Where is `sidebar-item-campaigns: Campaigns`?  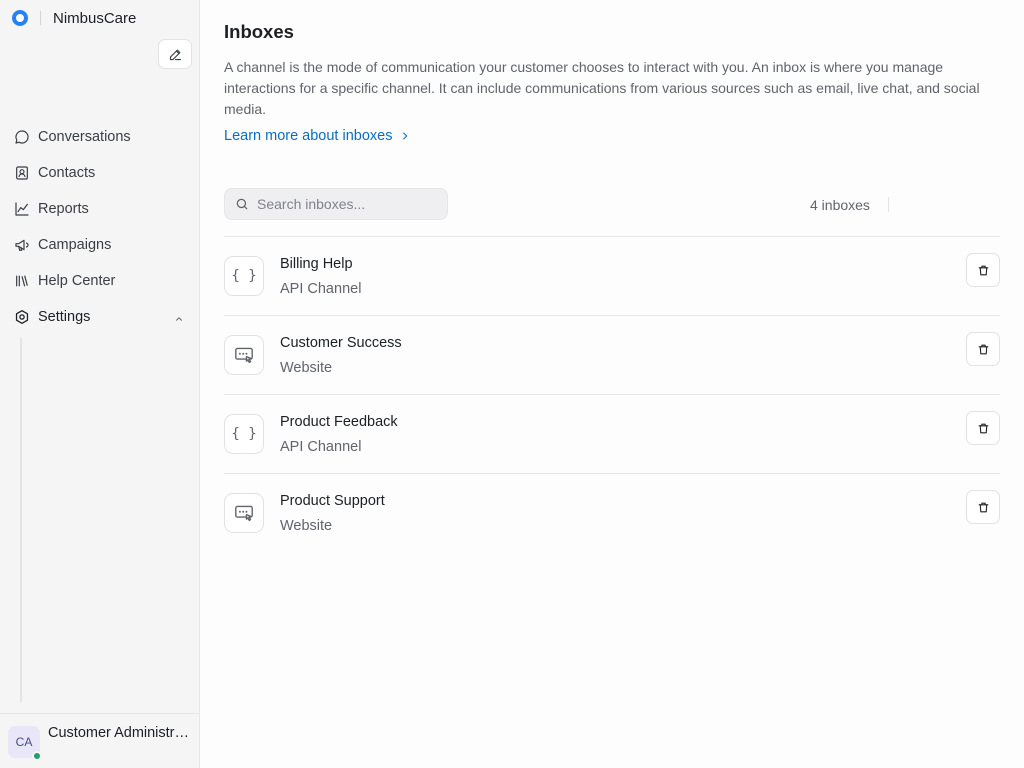
sidebar-item-campaigns: Campaigns is located at coordinates (100, 245).